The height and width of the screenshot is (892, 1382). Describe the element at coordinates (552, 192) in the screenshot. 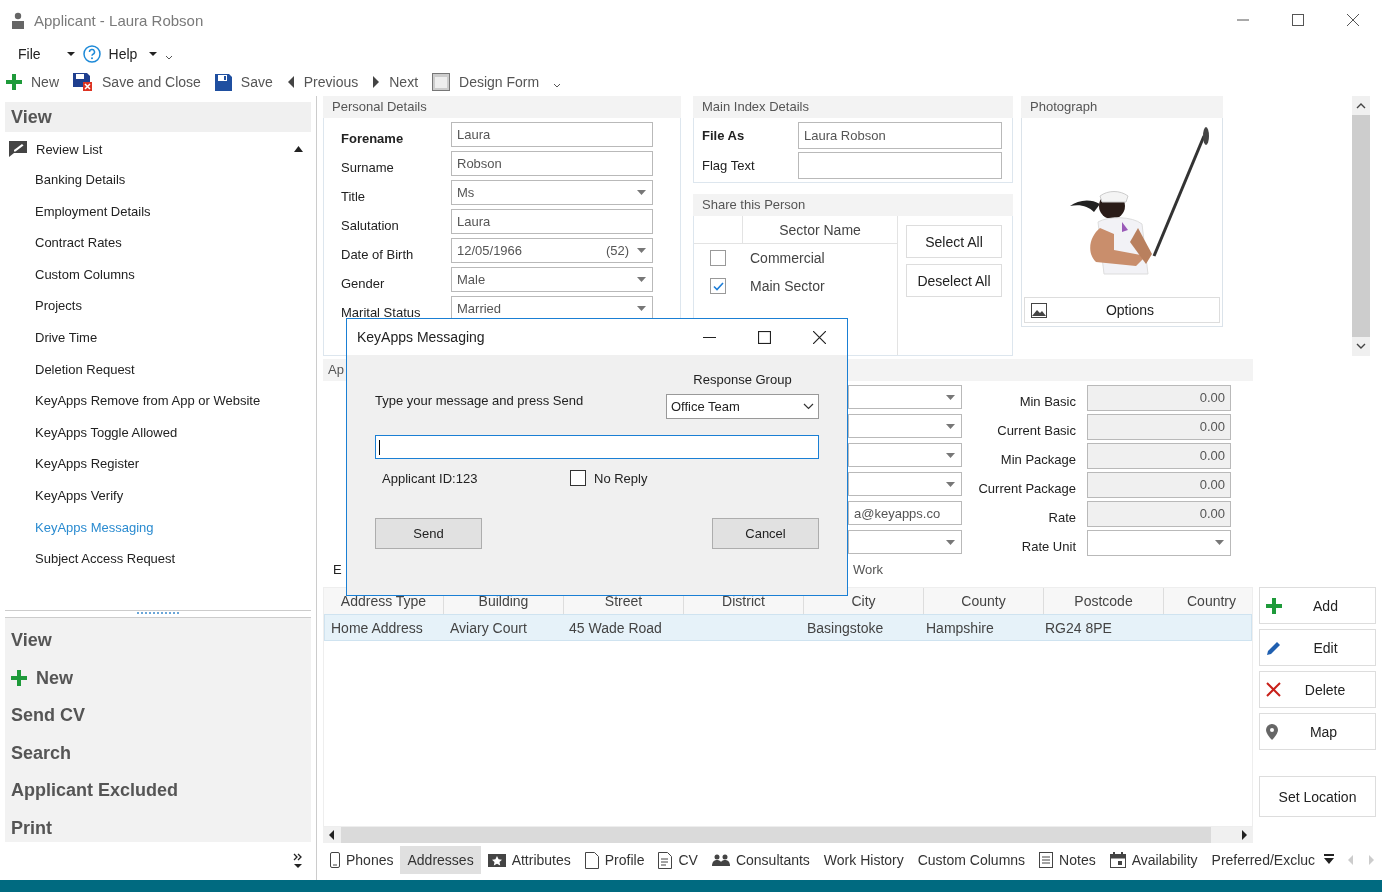

I see `dropdown-field: Ms` at that location.